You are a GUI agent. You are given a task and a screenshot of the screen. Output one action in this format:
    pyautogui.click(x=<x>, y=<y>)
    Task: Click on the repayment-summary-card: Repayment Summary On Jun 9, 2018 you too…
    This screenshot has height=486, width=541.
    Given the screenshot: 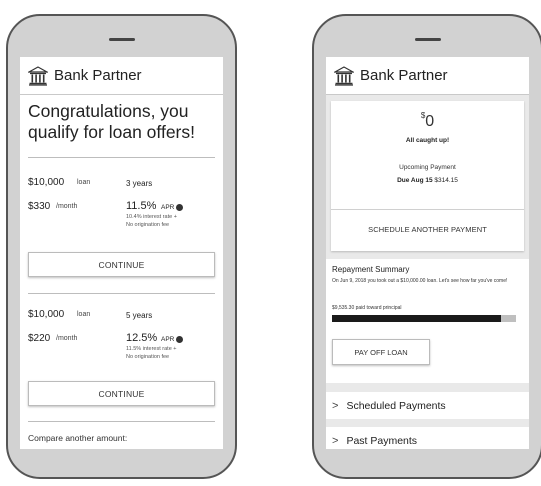 What is the action you would take?
    pyautogui.click(x=427, y=321)
    